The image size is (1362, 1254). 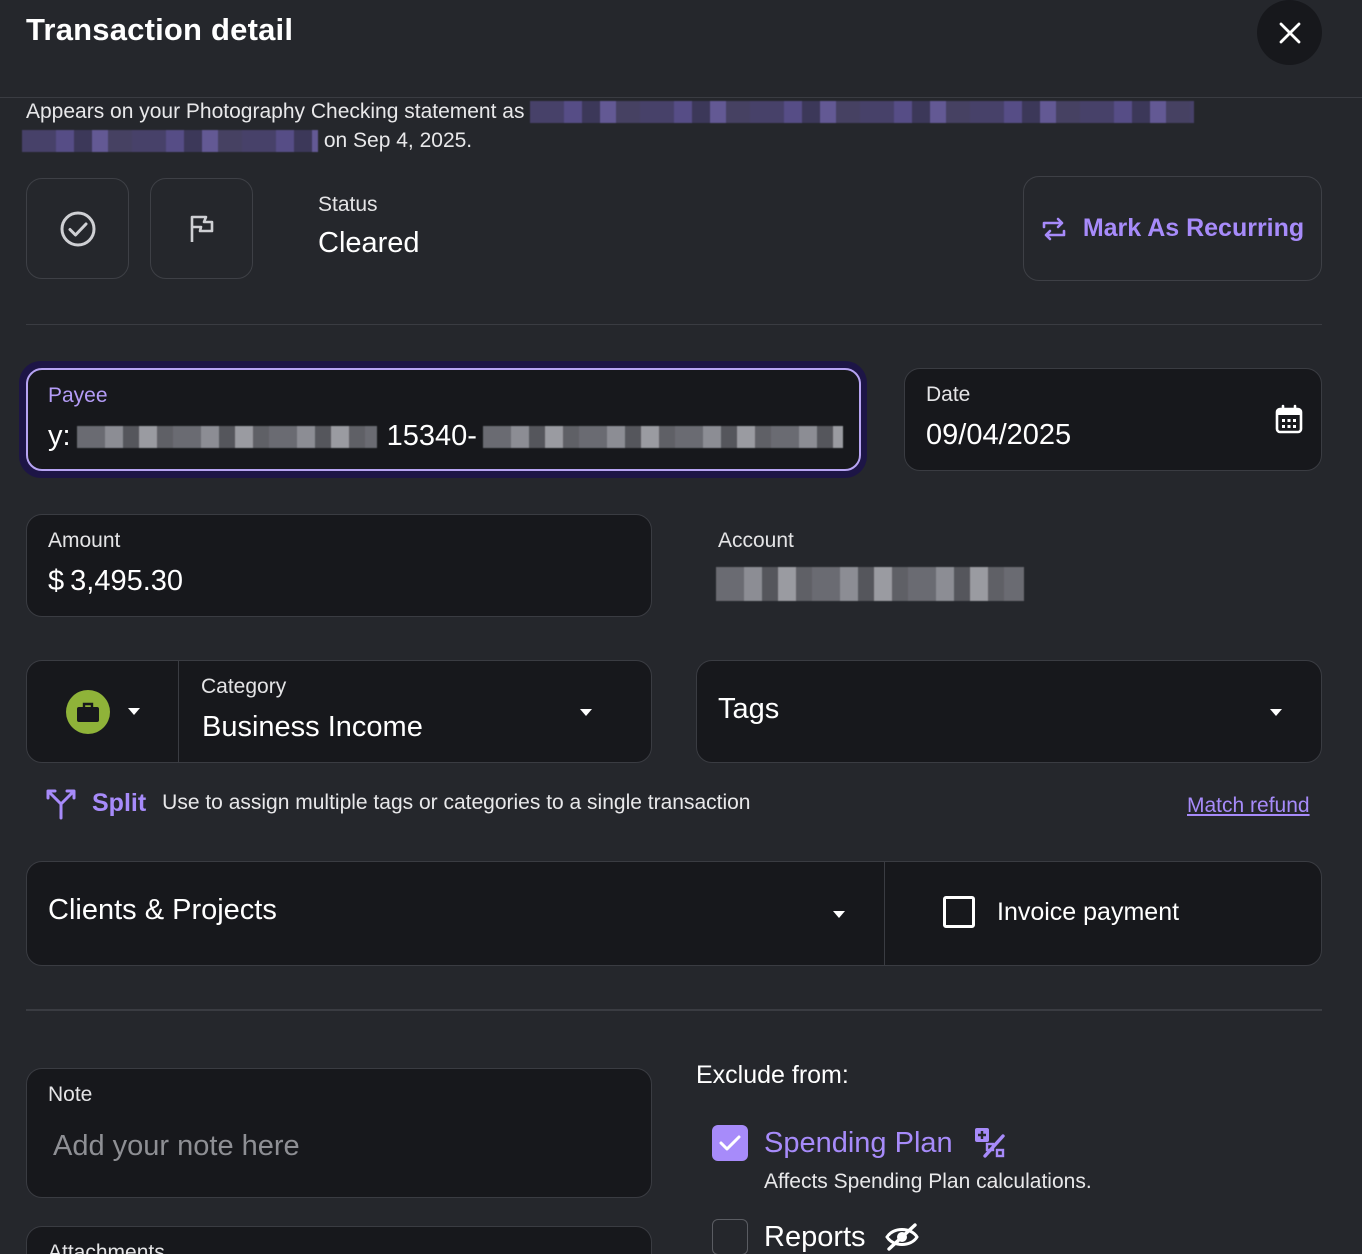 I want to click on reports-option: Reports, so click(x=816, y=1236).